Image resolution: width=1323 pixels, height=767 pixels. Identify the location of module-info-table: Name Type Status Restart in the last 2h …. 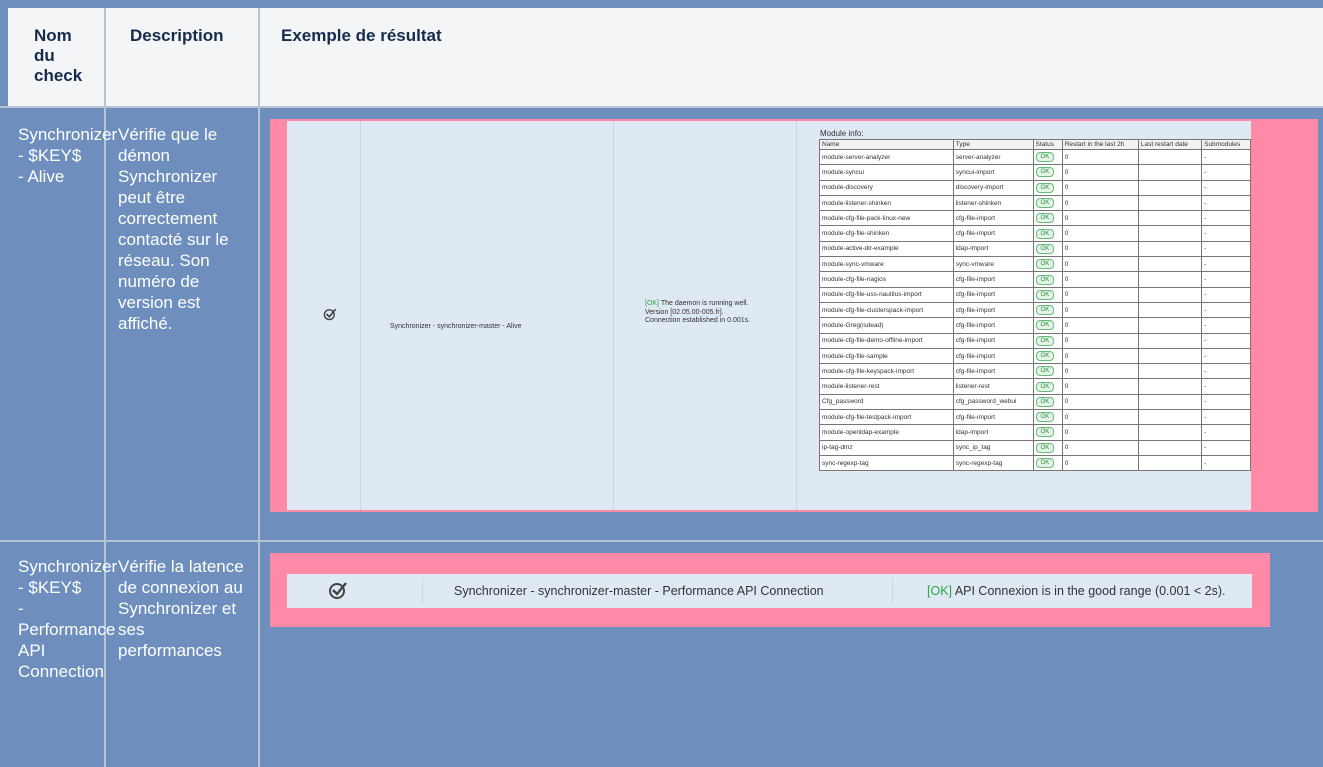
(1035, 305).